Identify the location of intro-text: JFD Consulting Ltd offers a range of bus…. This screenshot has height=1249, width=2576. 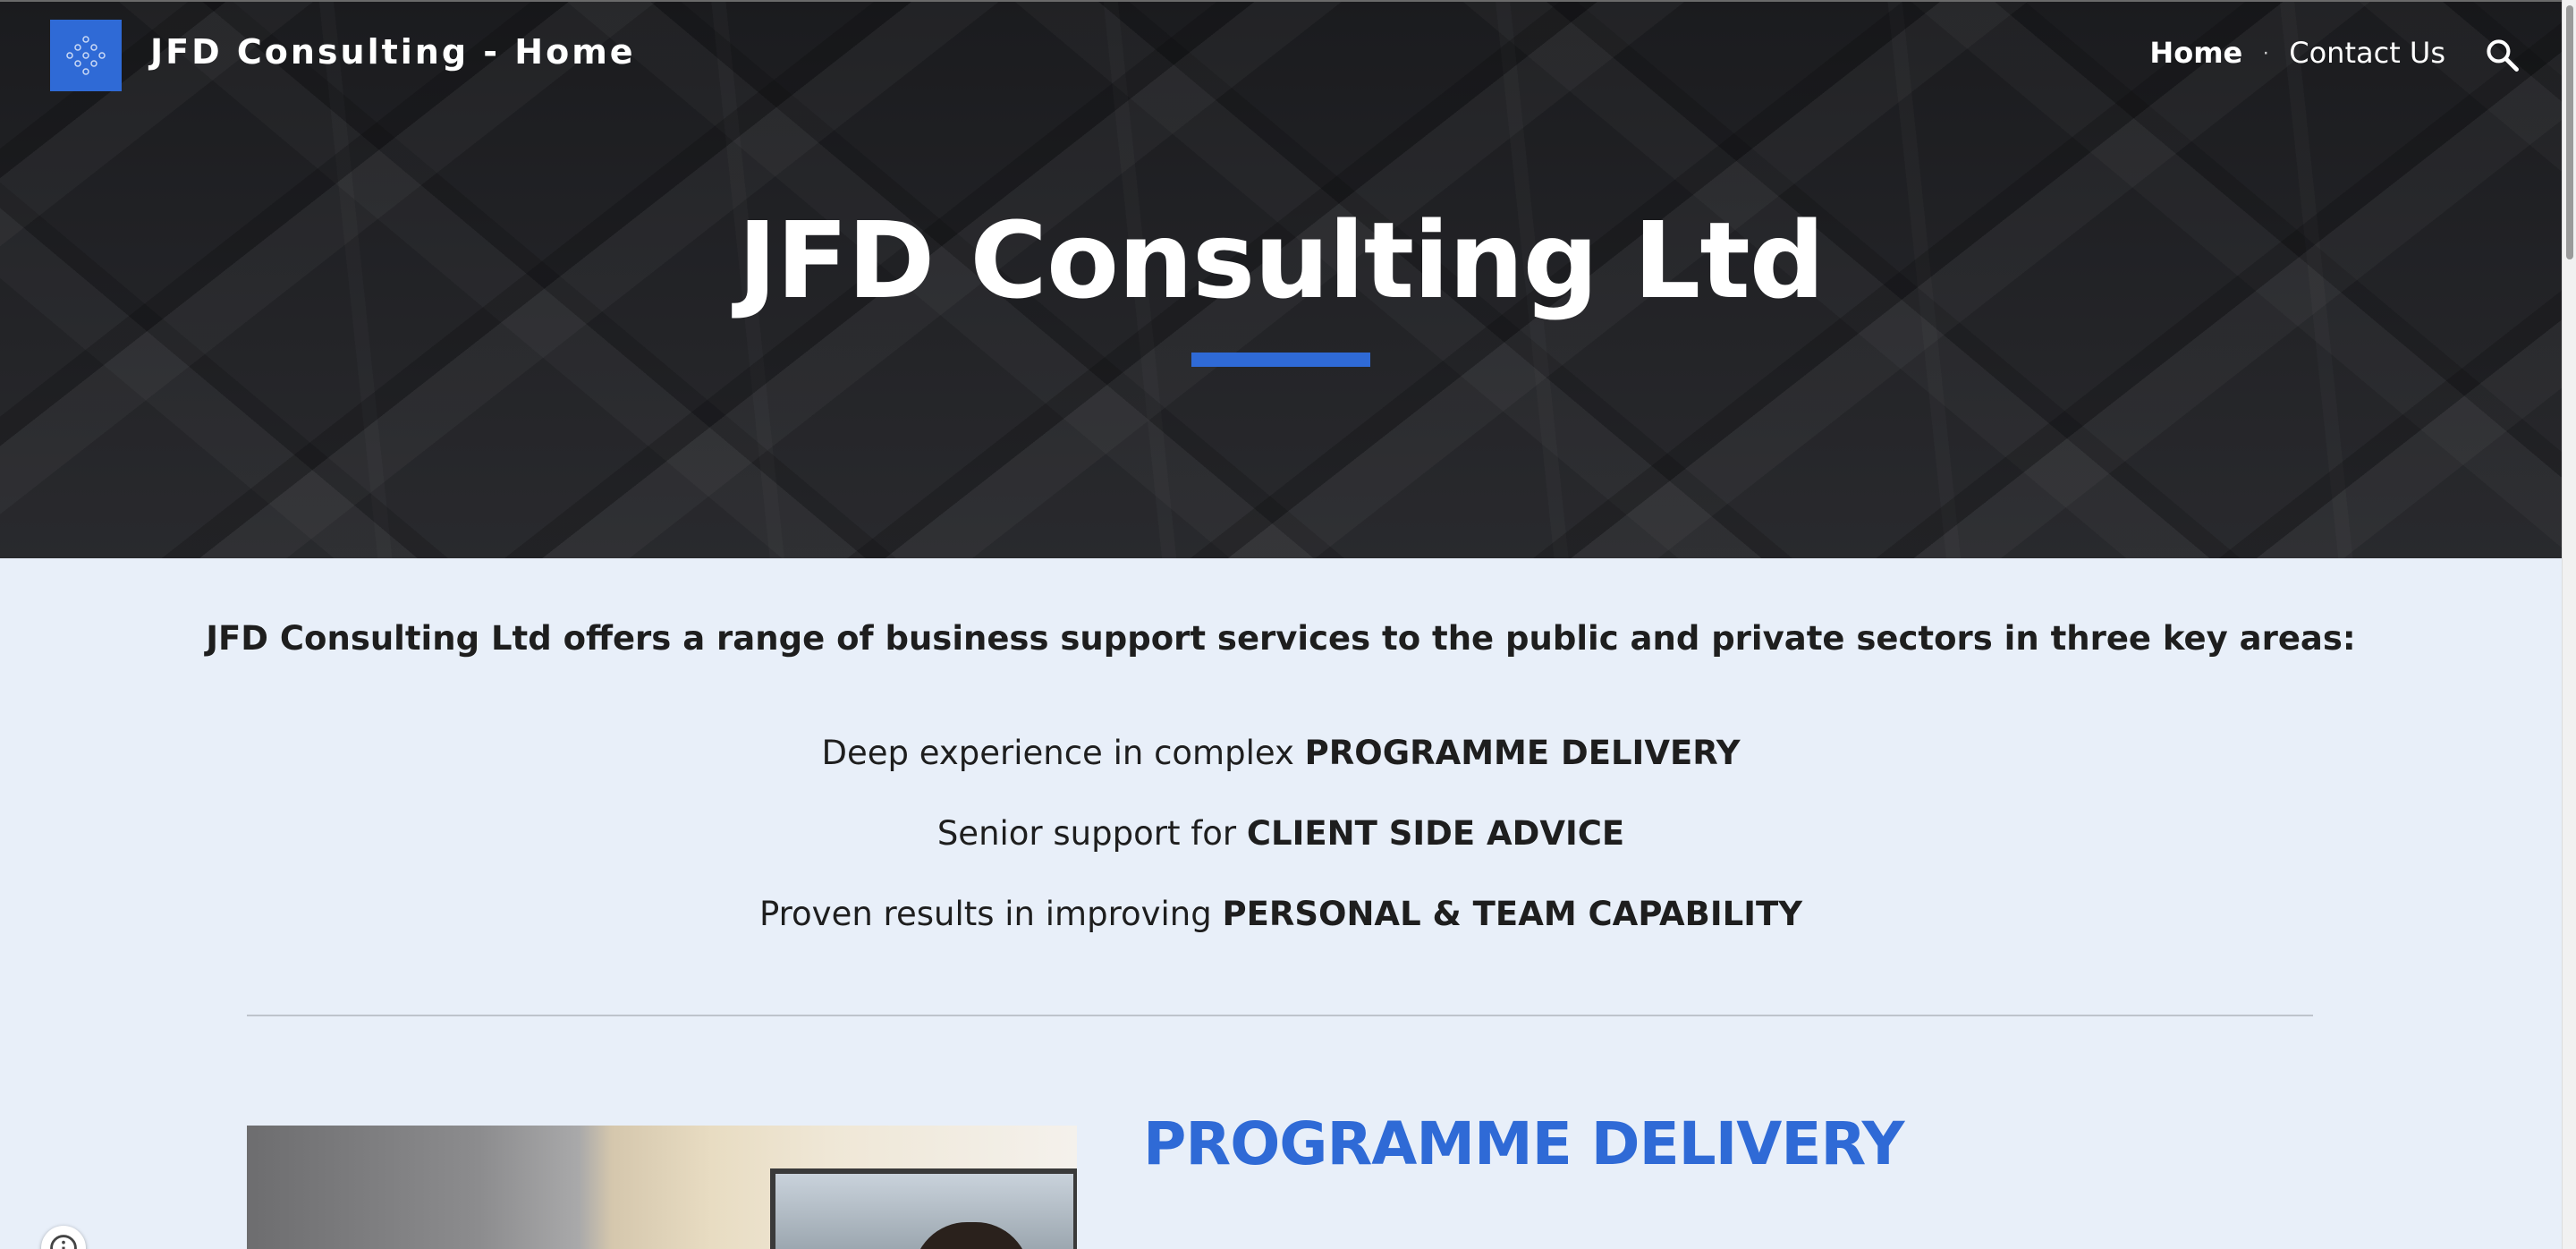
(1281, 638).